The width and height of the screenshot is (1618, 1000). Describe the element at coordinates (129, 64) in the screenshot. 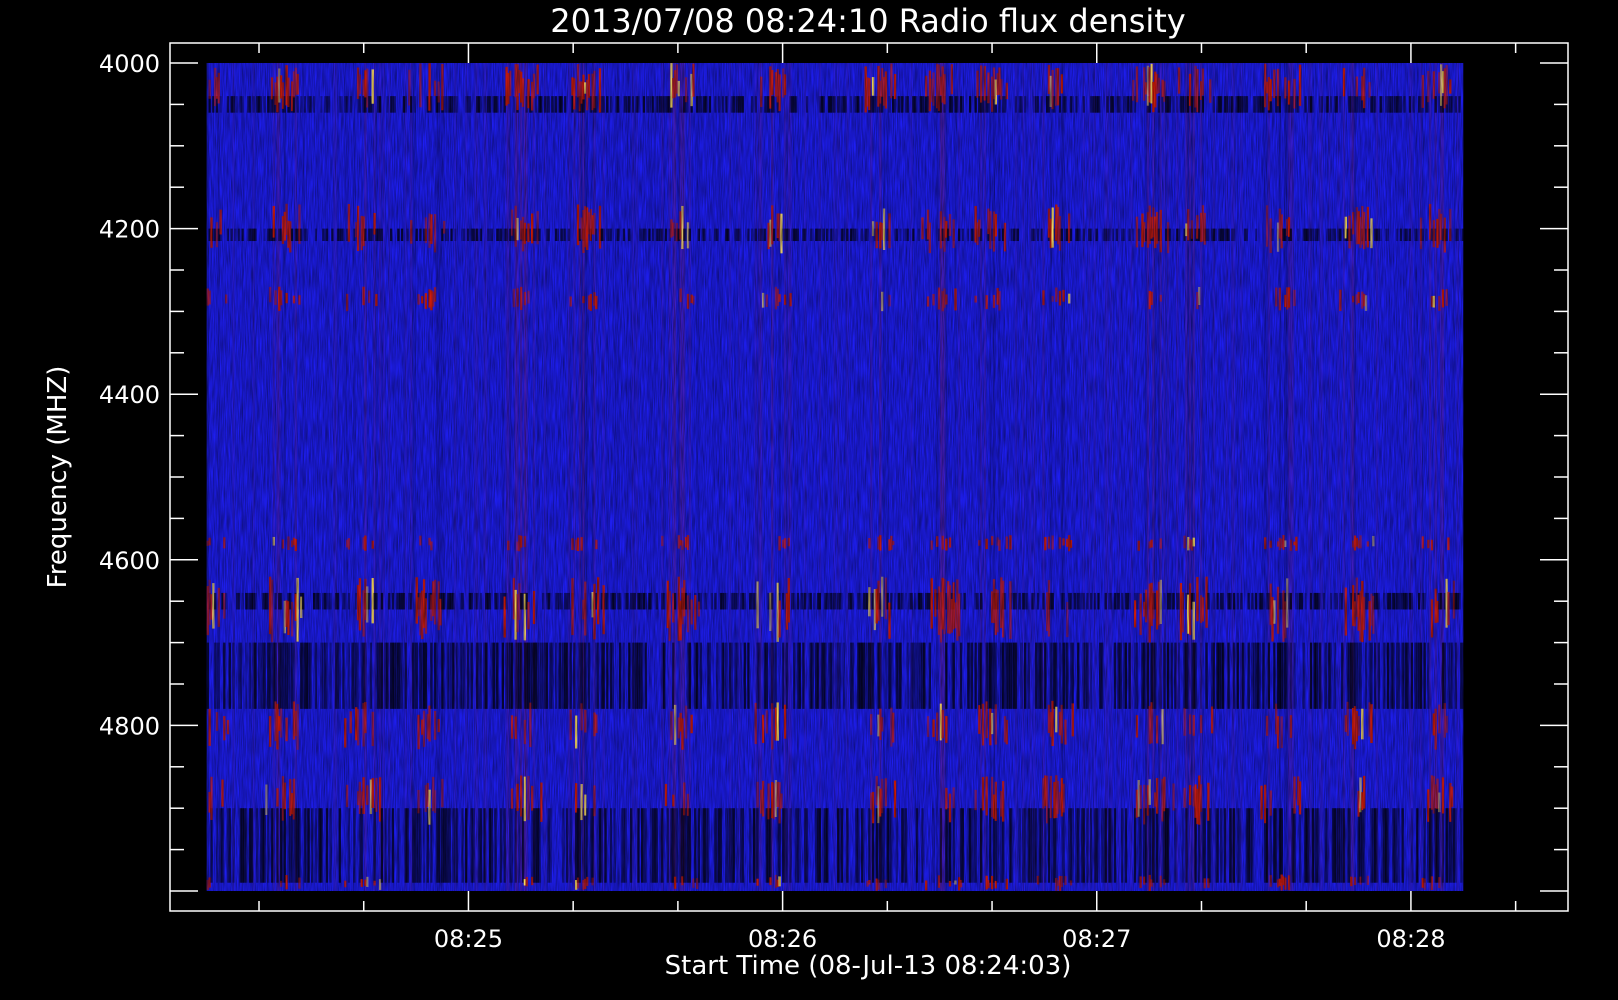

I see `y-tick-label: 4000` at that location.